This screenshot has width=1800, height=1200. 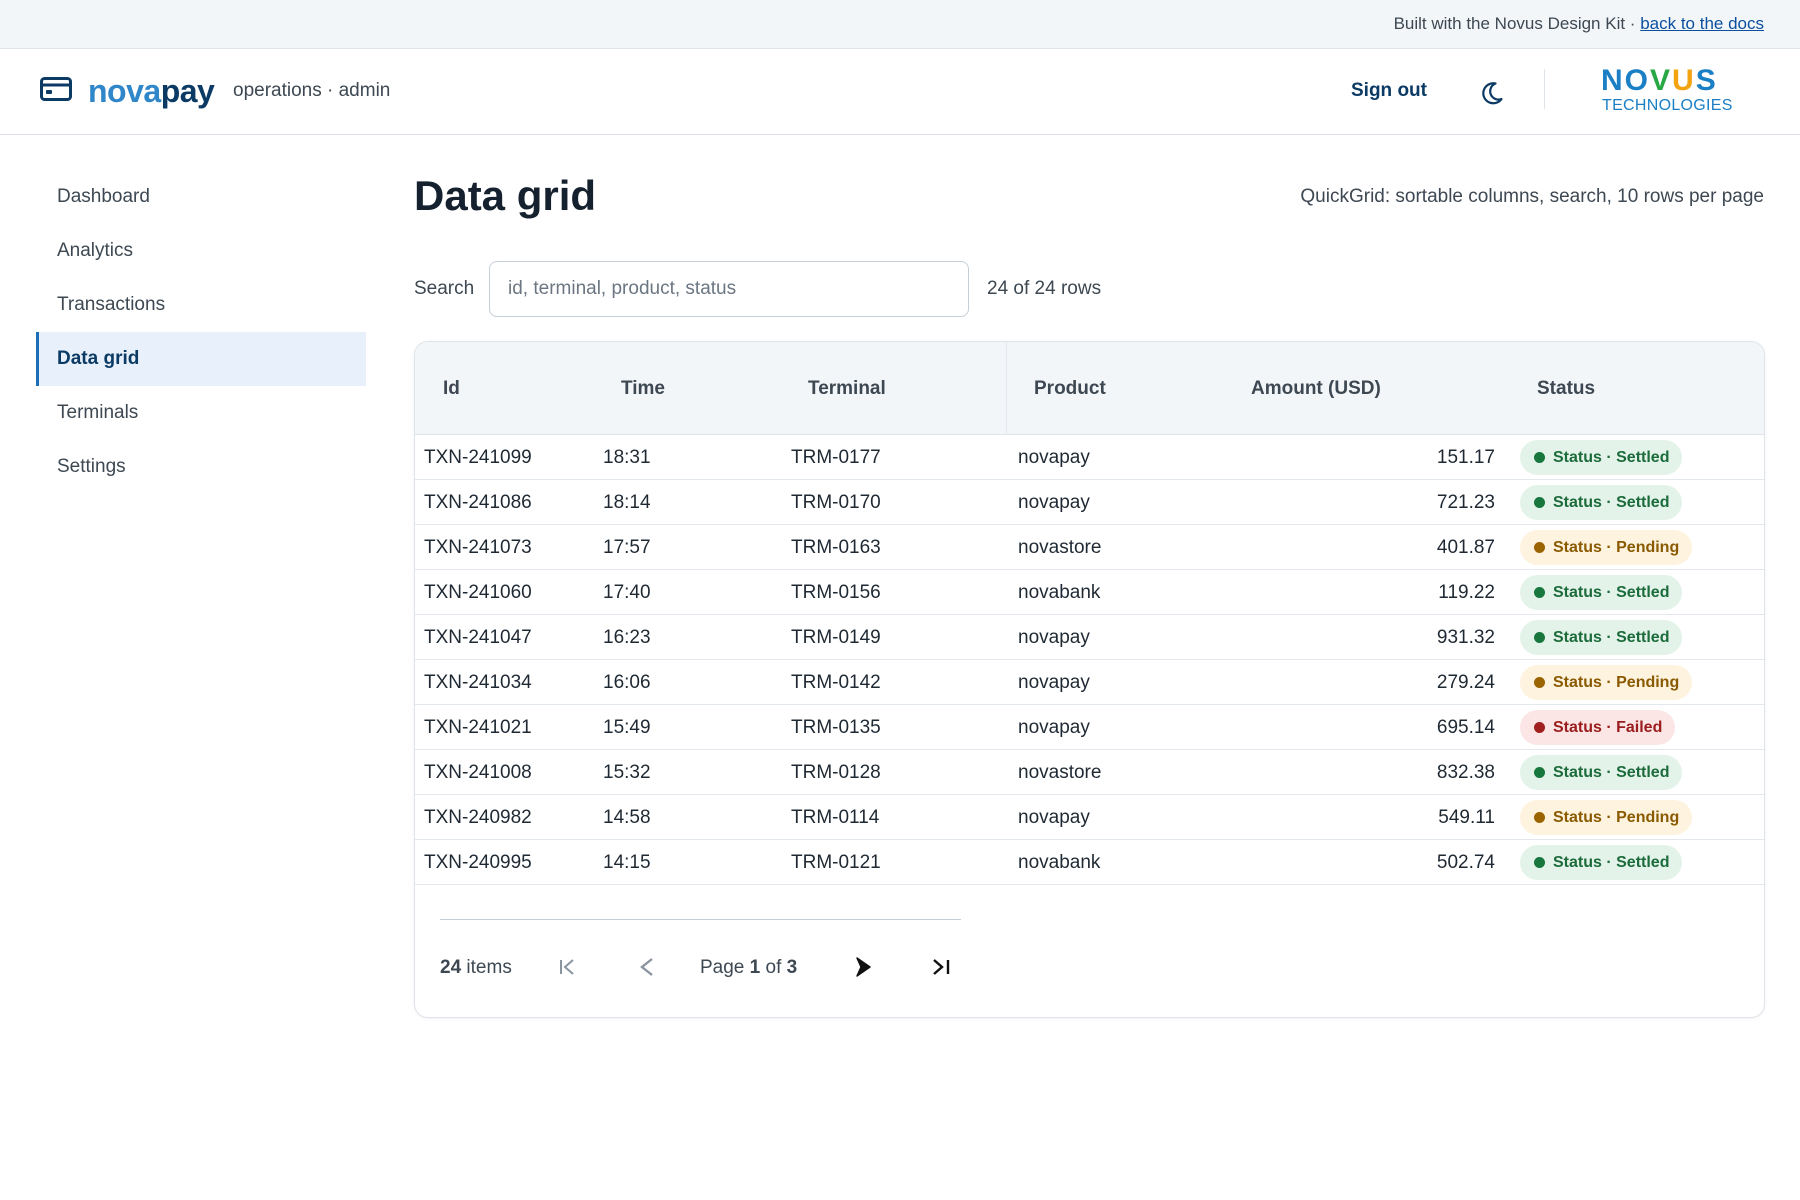 What do you see at coordinates (836, 772) in the screenshot?
I see `cell-terminal: TRM-0128` at bounding box center [836, 772].